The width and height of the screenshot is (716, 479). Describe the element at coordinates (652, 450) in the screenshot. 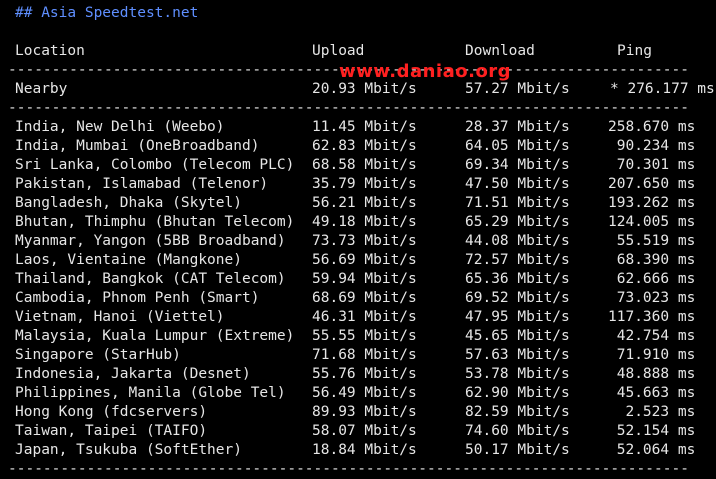

I see `row-ping: 52.064 ms` at that location.